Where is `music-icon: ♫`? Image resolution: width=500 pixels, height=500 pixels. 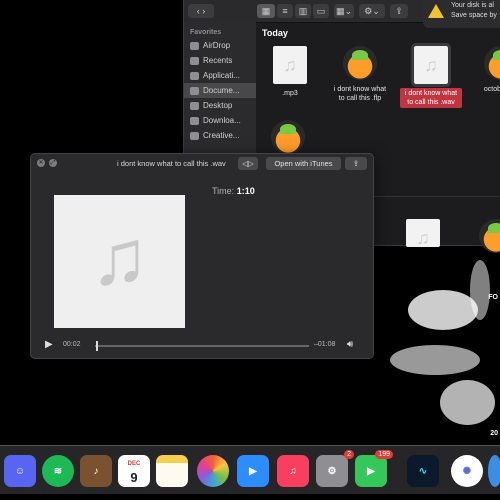 music-icon: ♫ is located at coordinates (293, 471).